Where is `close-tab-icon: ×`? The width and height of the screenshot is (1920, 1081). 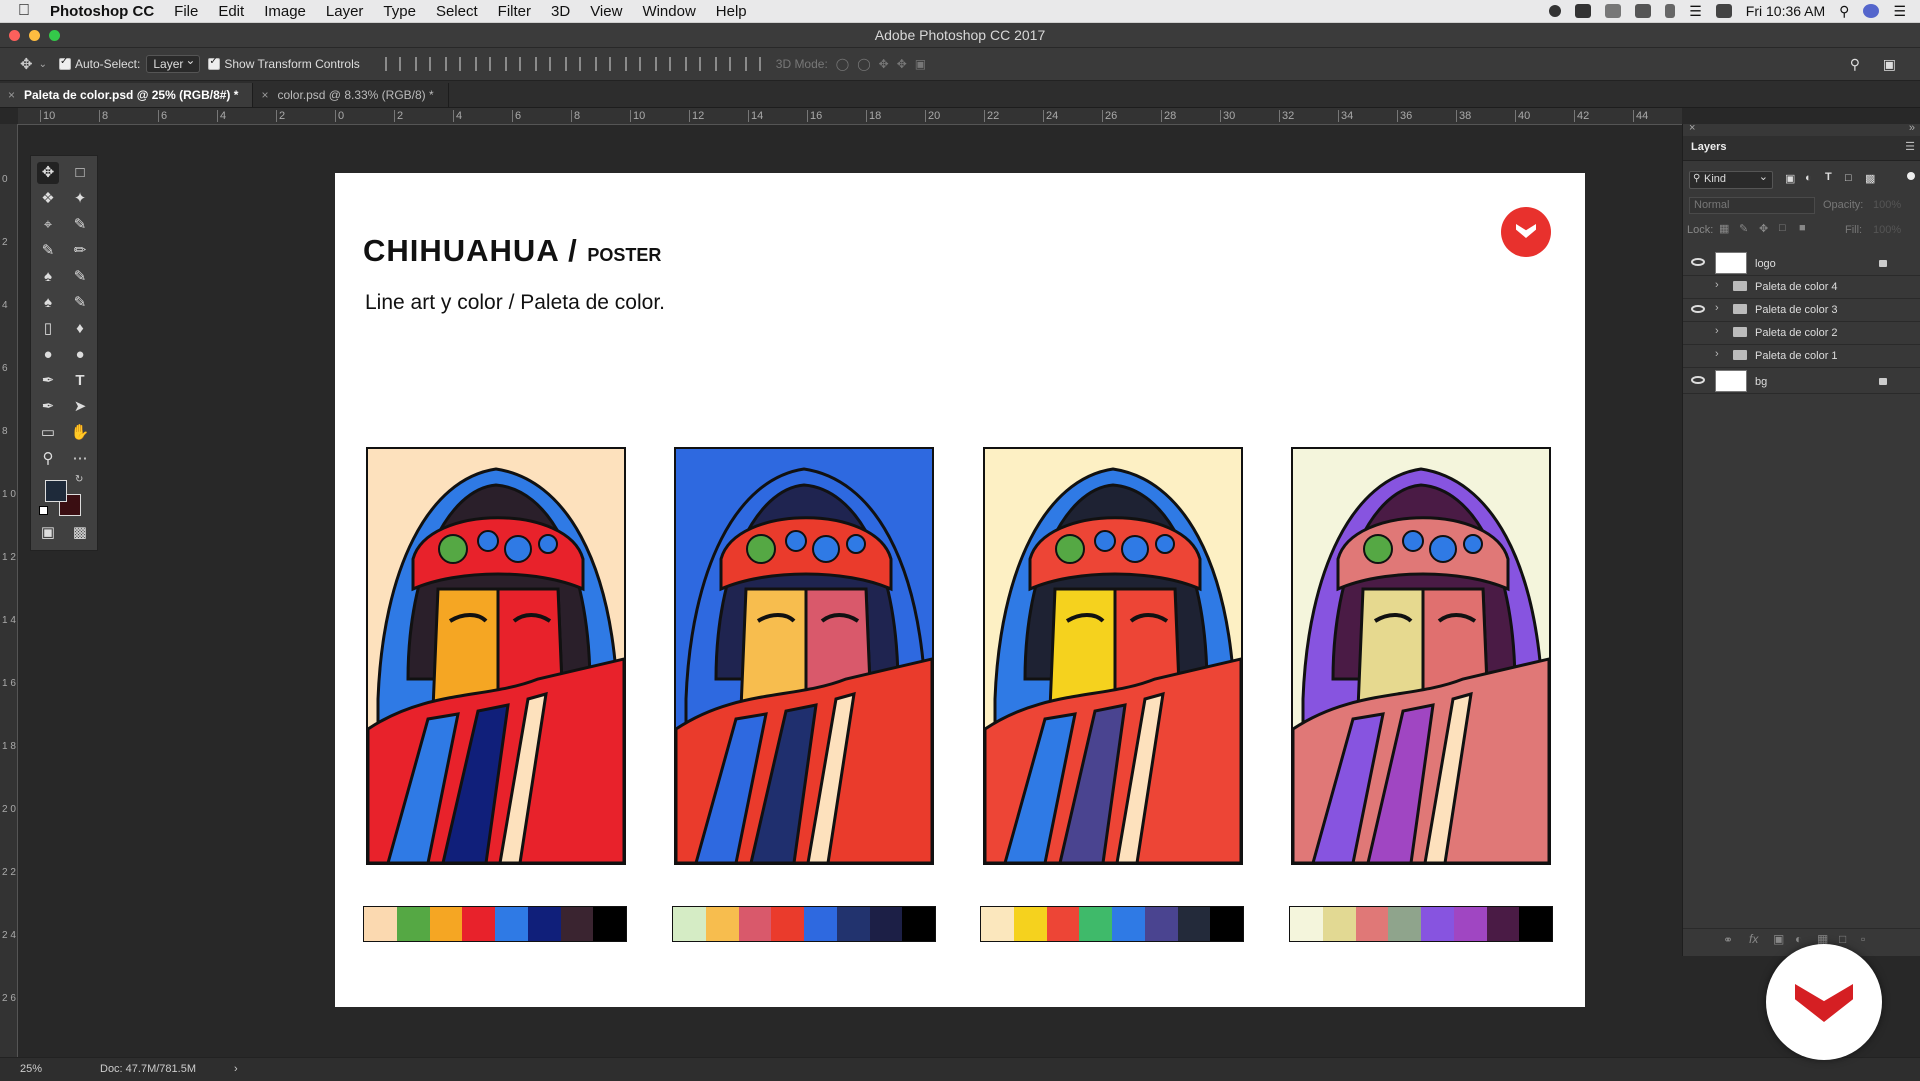 close-tab-icon: × is located at coordinates (11, 95).